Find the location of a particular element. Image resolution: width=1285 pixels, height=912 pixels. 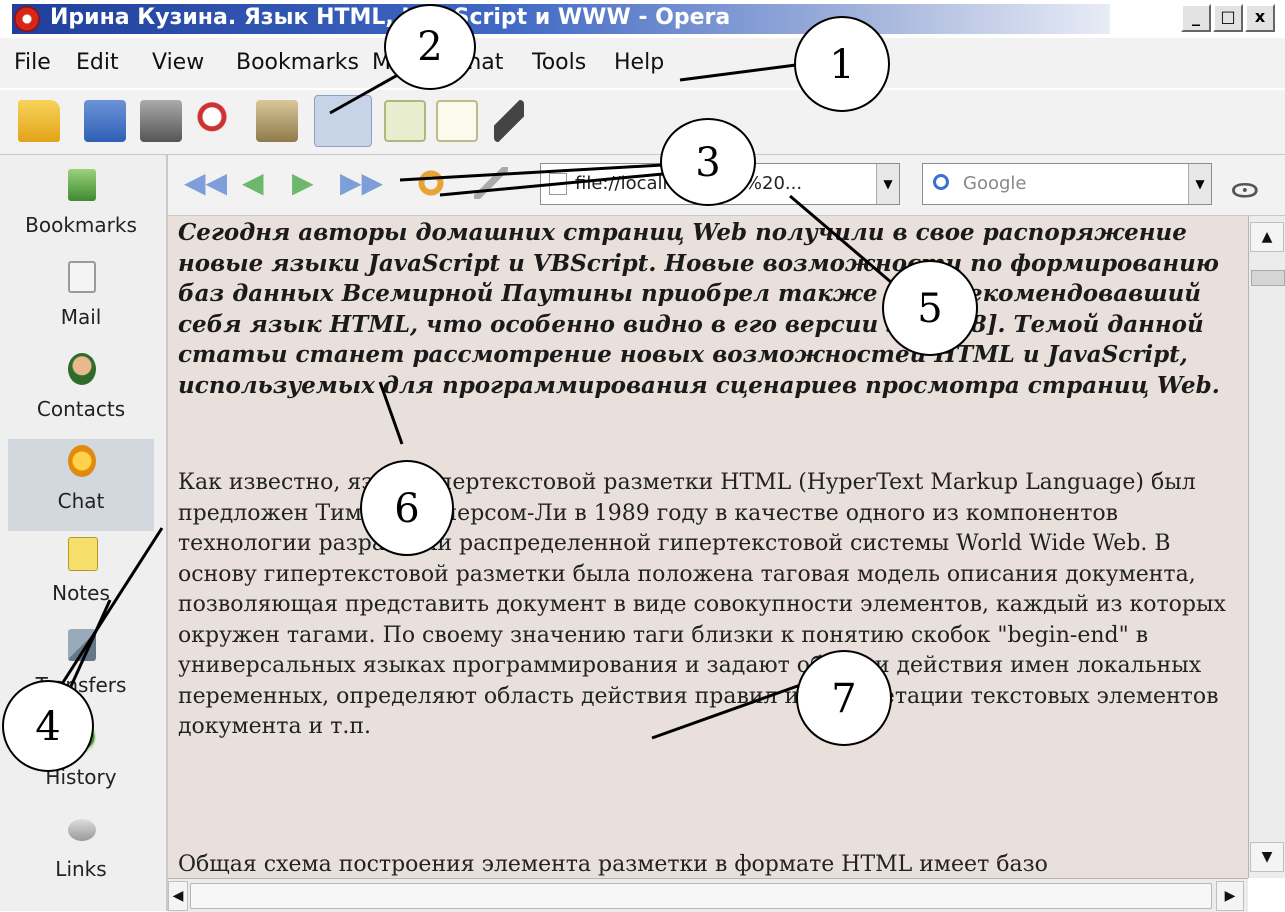

main-toolbar is located at coordinates (642, 122).